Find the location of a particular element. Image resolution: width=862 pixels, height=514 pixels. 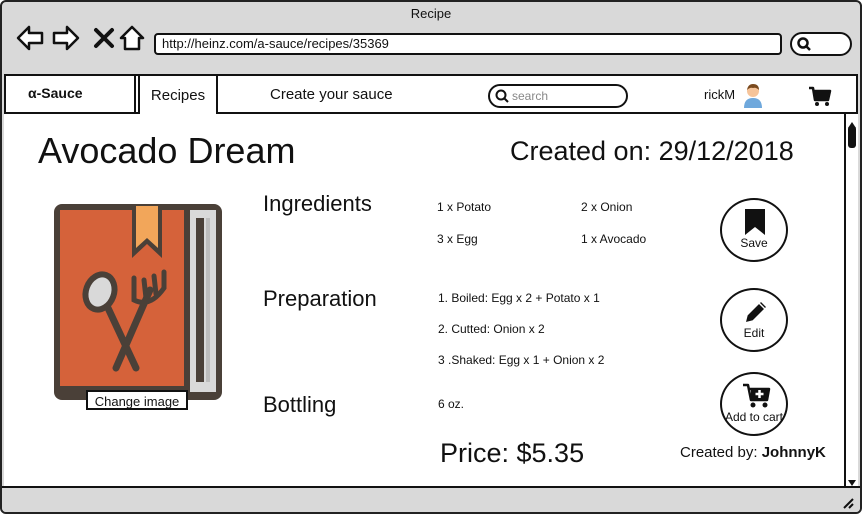

username: rickM is located at coordinates (719, 95).